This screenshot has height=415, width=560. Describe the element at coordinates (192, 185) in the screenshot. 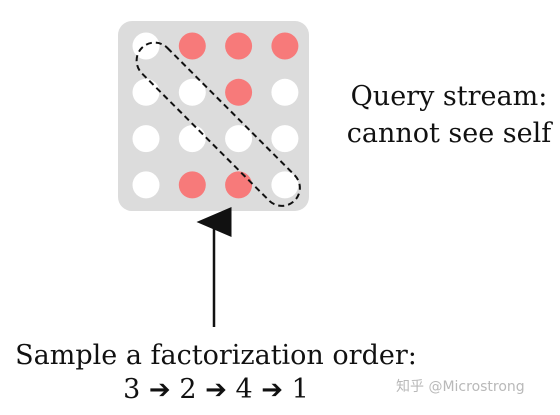

I see `matrix-cell-masked-r4-c2` at that location.